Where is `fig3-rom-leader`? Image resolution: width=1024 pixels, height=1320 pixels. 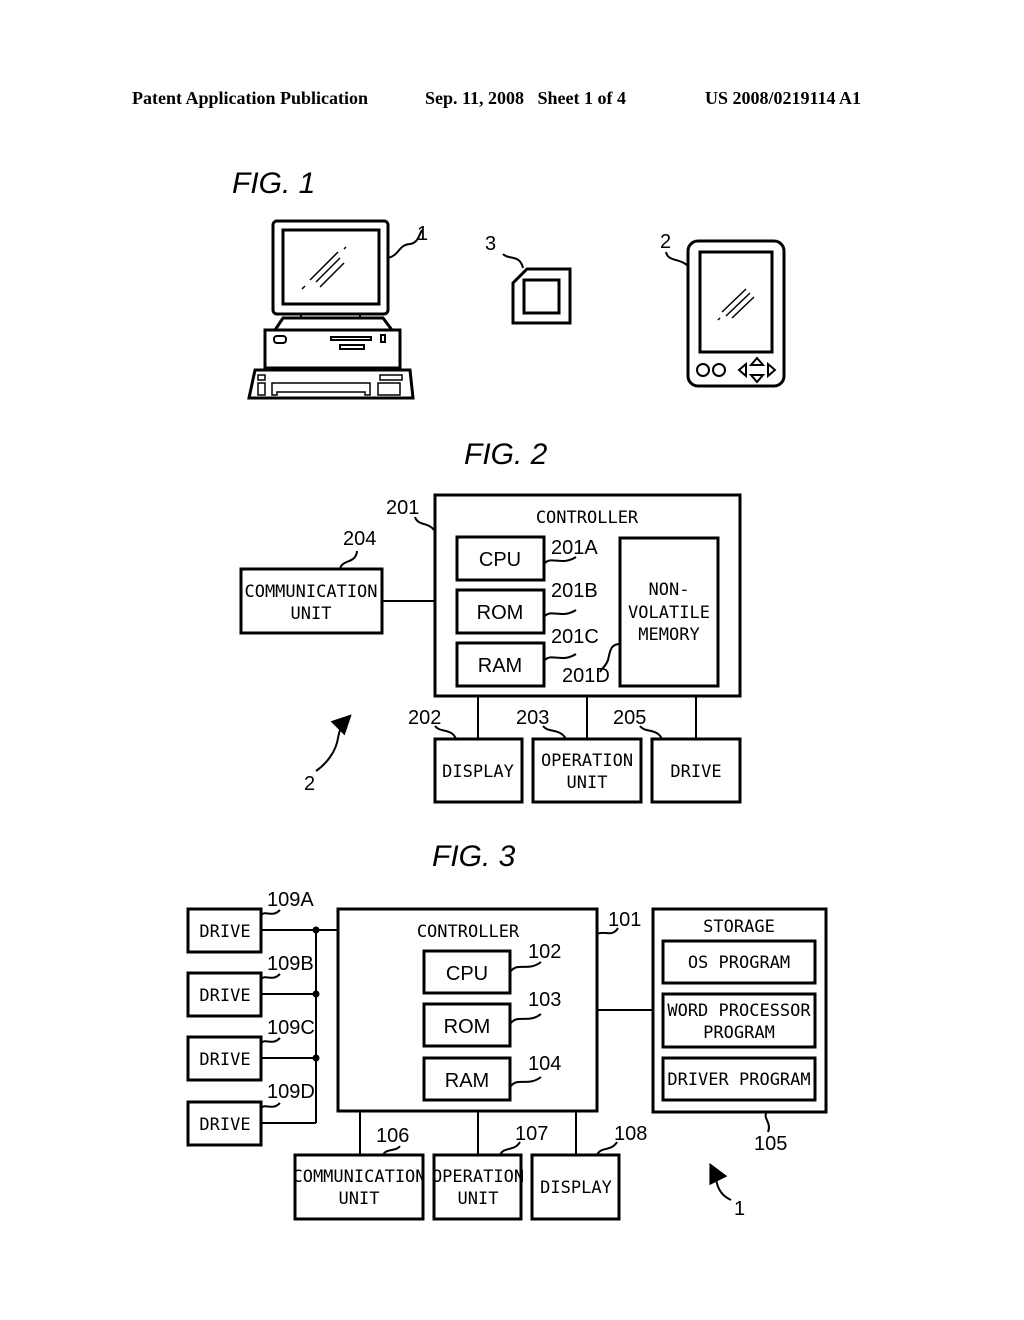
fig3-rom-leader is located at coordinates (526, 1018).